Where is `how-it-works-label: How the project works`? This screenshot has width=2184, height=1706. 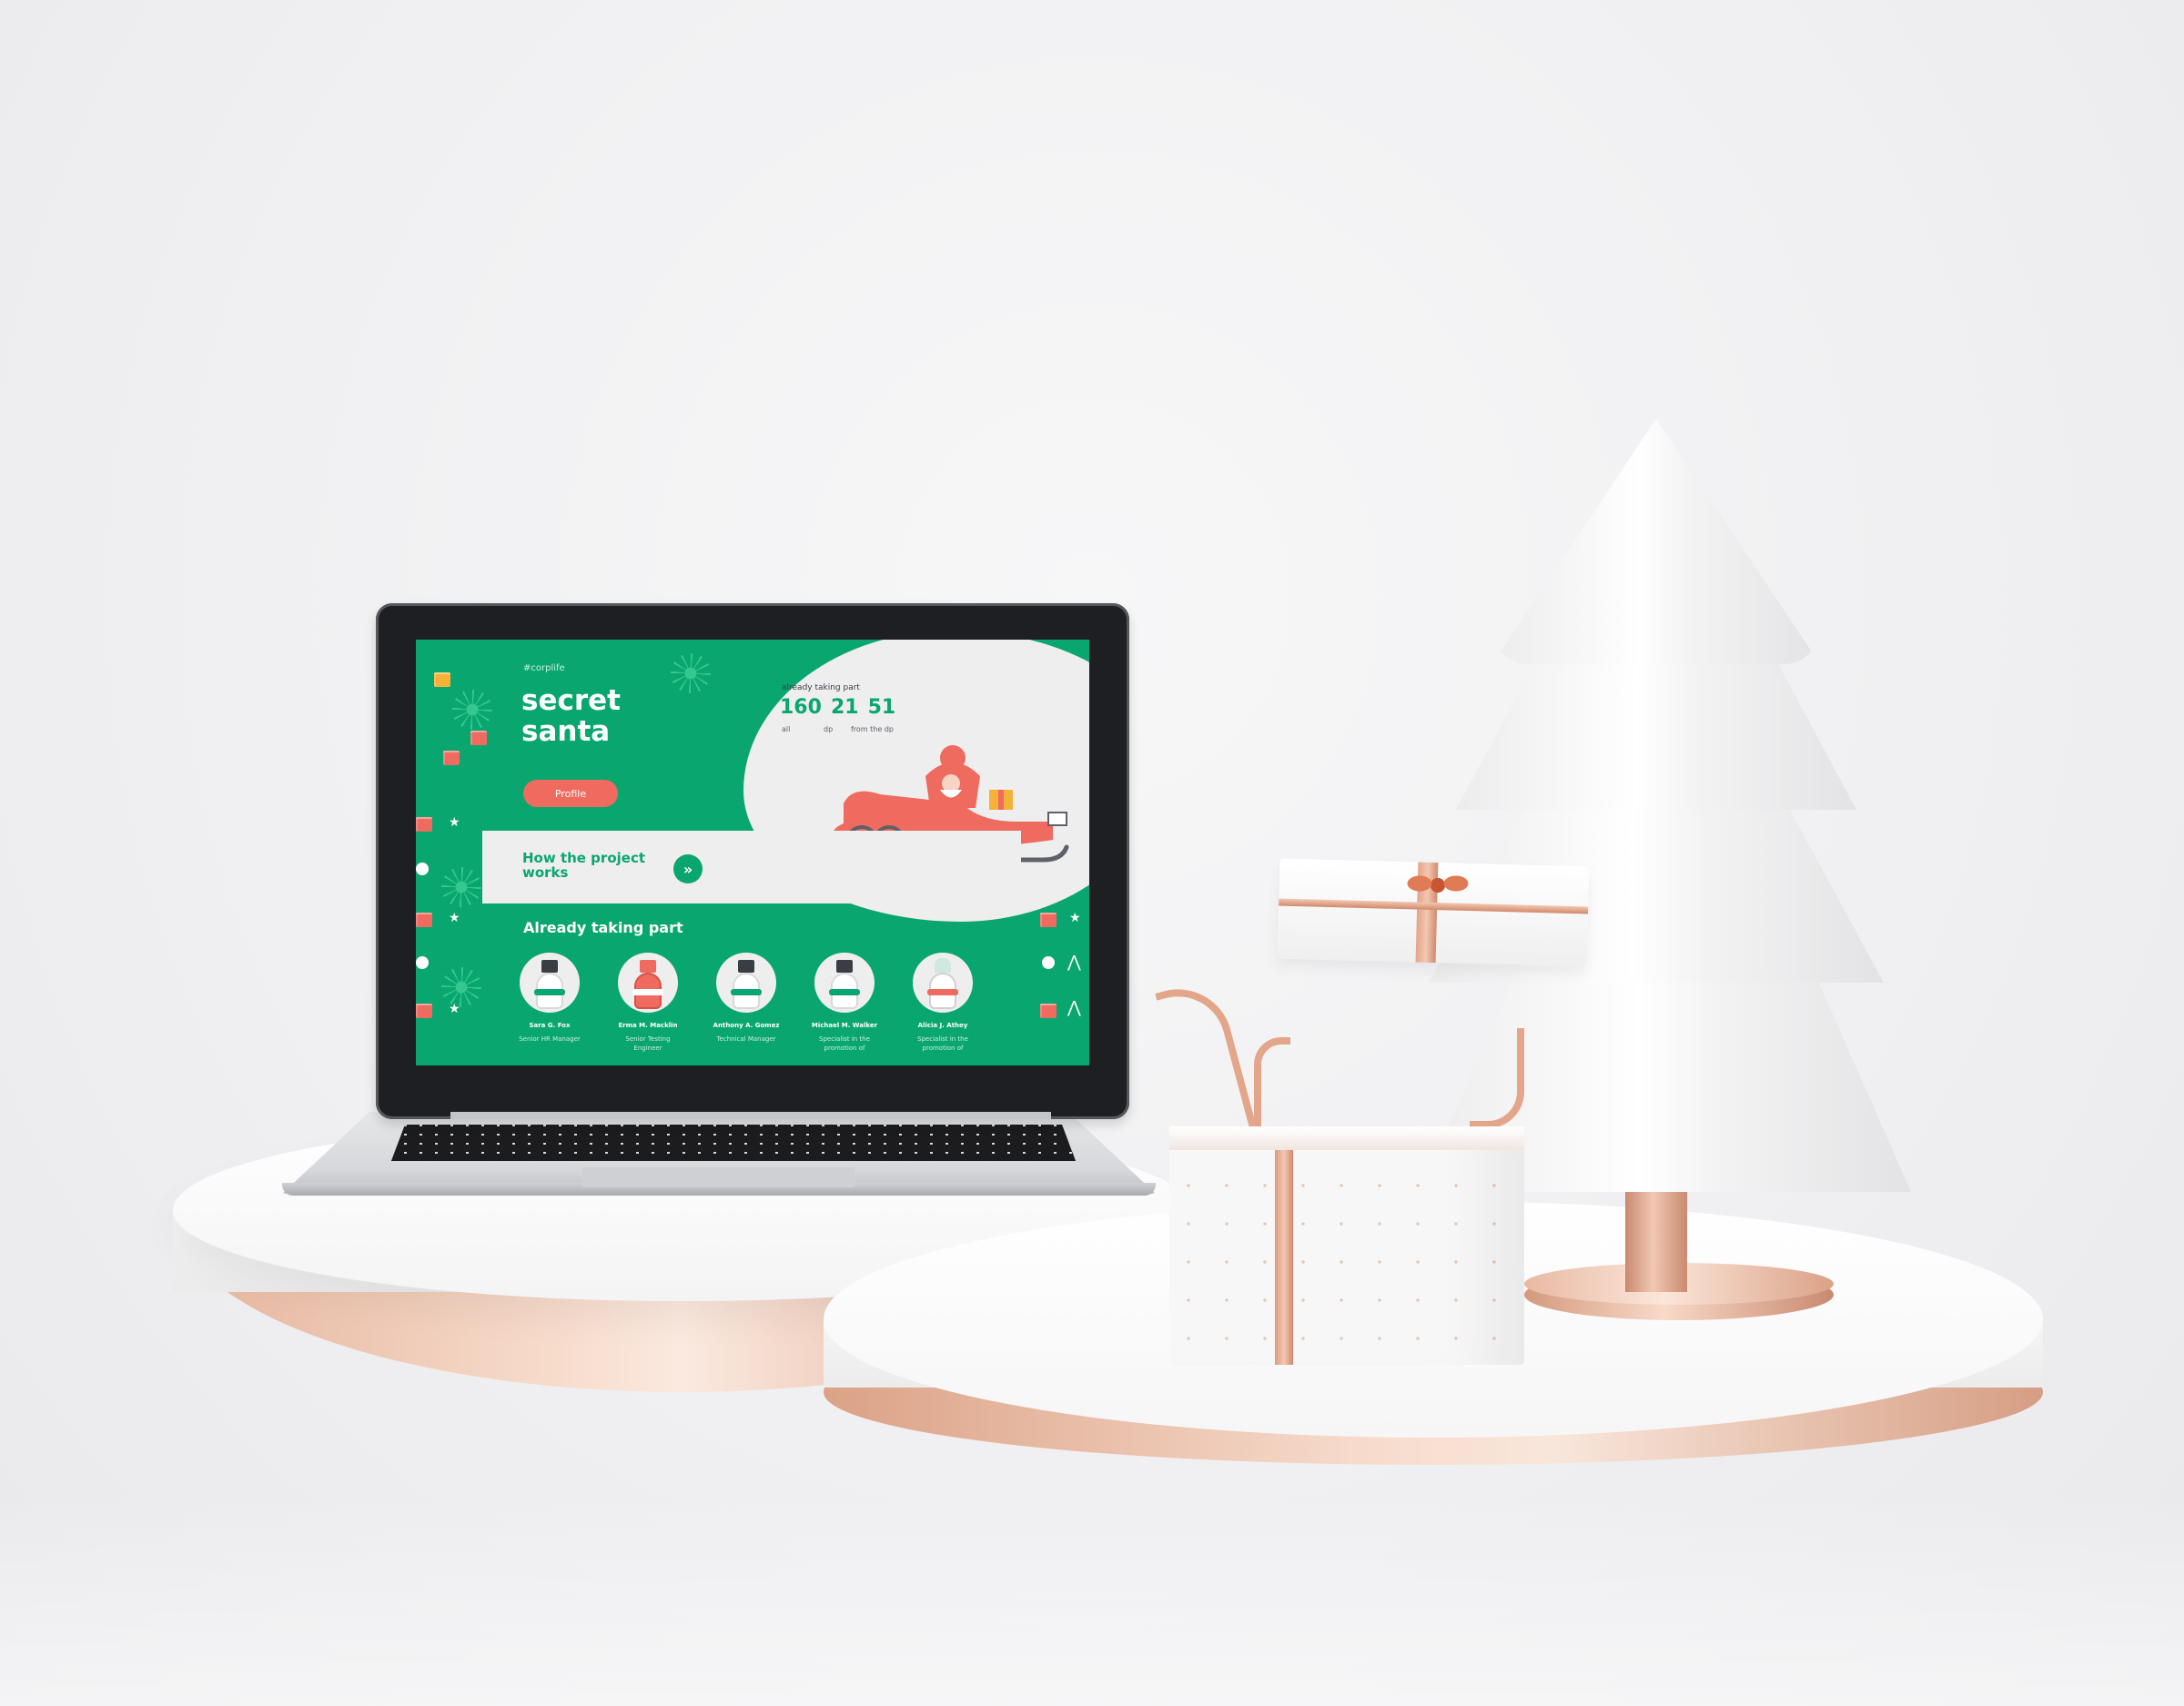
how-it-works-label: How the project works is located at coordinates (583, 865).